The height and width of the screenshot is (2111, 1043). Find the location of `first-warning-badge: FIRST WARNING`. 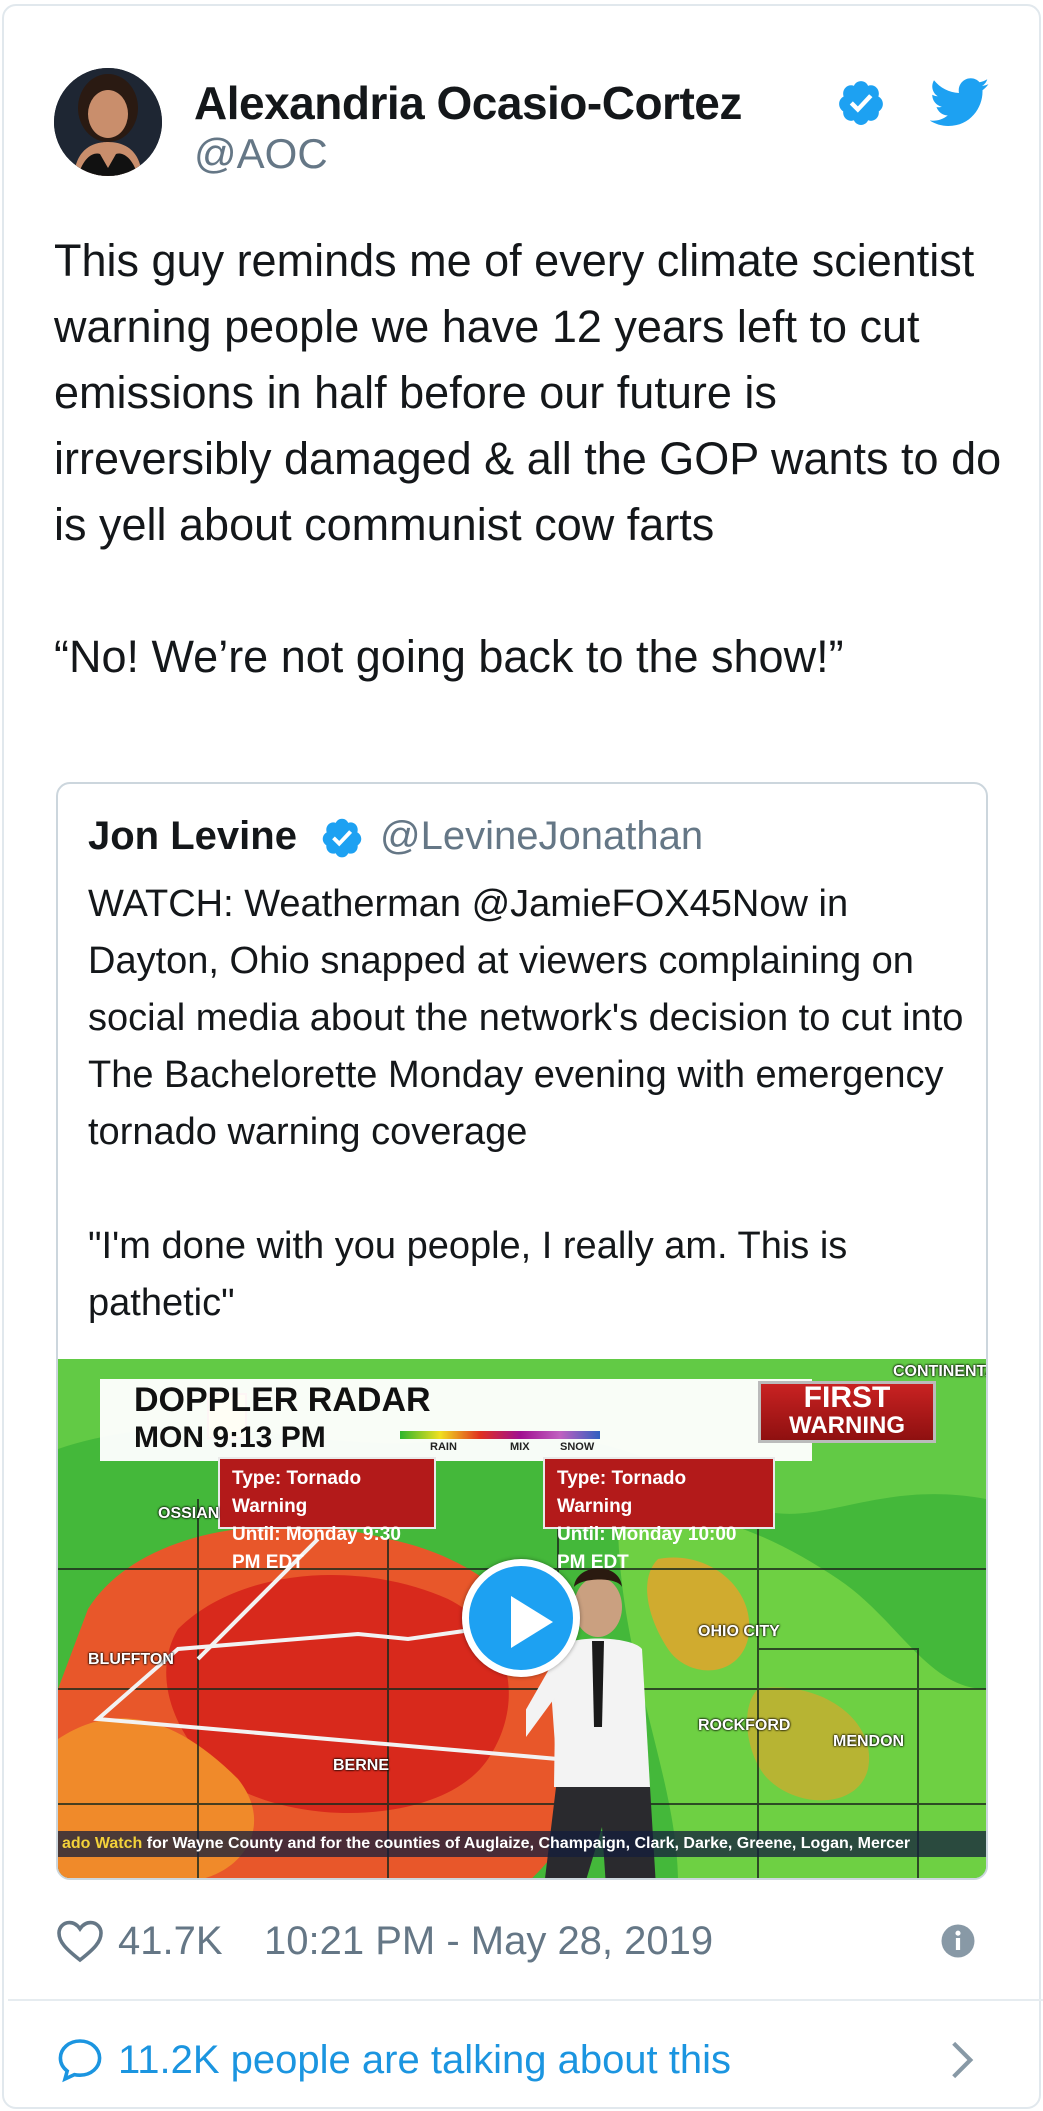

first-warning-badge: FIRST WARNING is located at coordinates (847, 1412).